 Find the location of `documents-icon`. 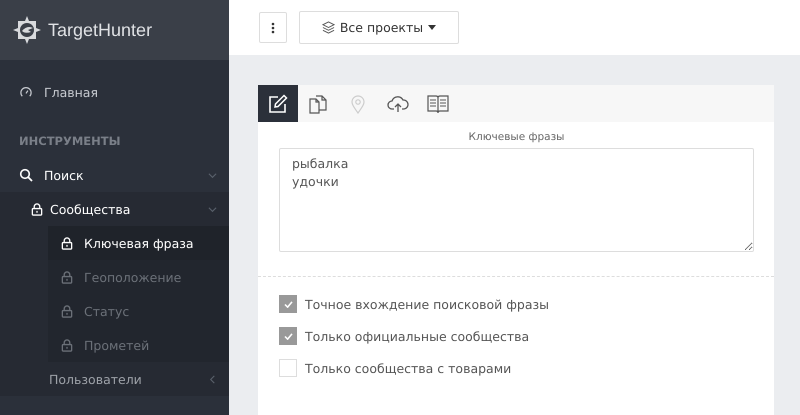

documents-icon is located at coordinates (318, 104).